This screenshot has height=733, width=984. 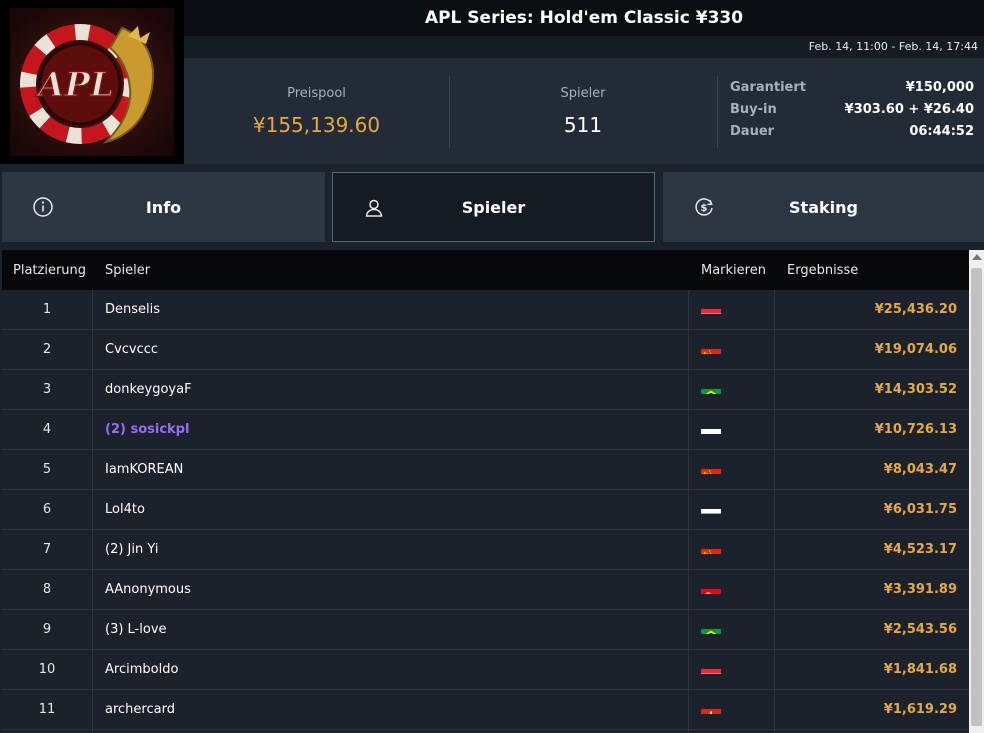 I want to click on tab-staking: $ Staking, so click(x=823, y=207).